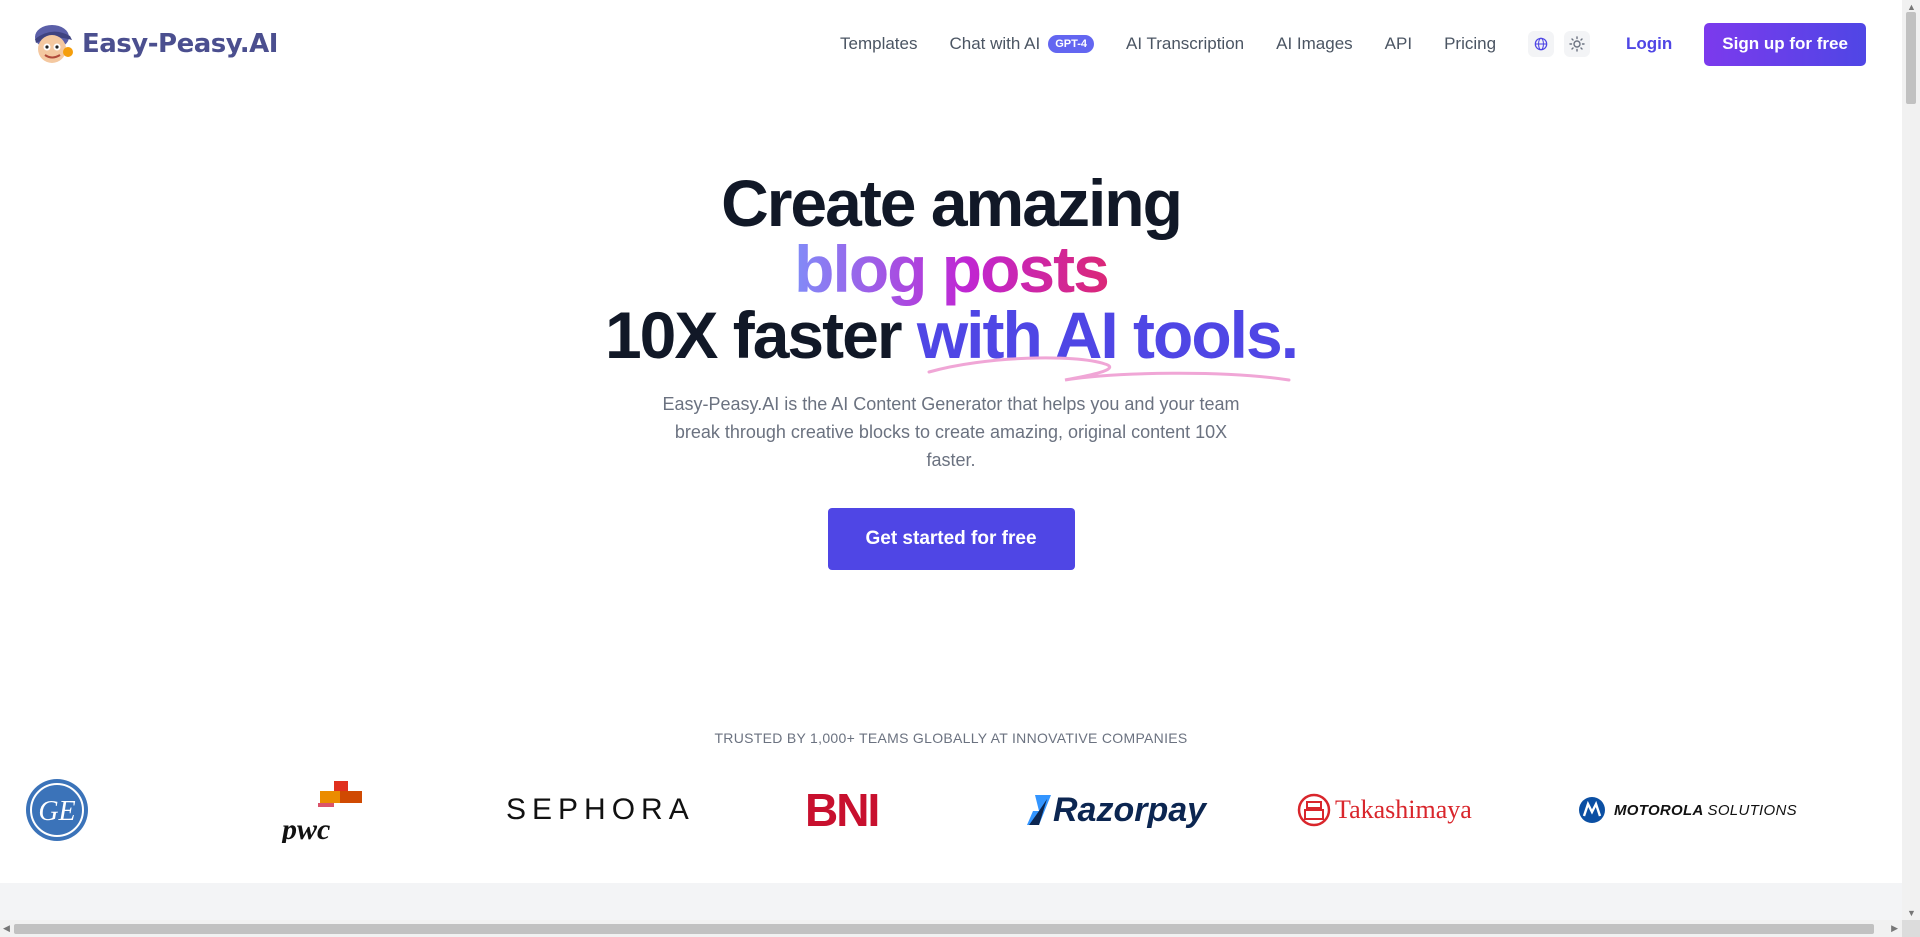 The image size is (1920, 937). I want to click on motorola-text-light: SOLUTIONS, so click(1752, 810).